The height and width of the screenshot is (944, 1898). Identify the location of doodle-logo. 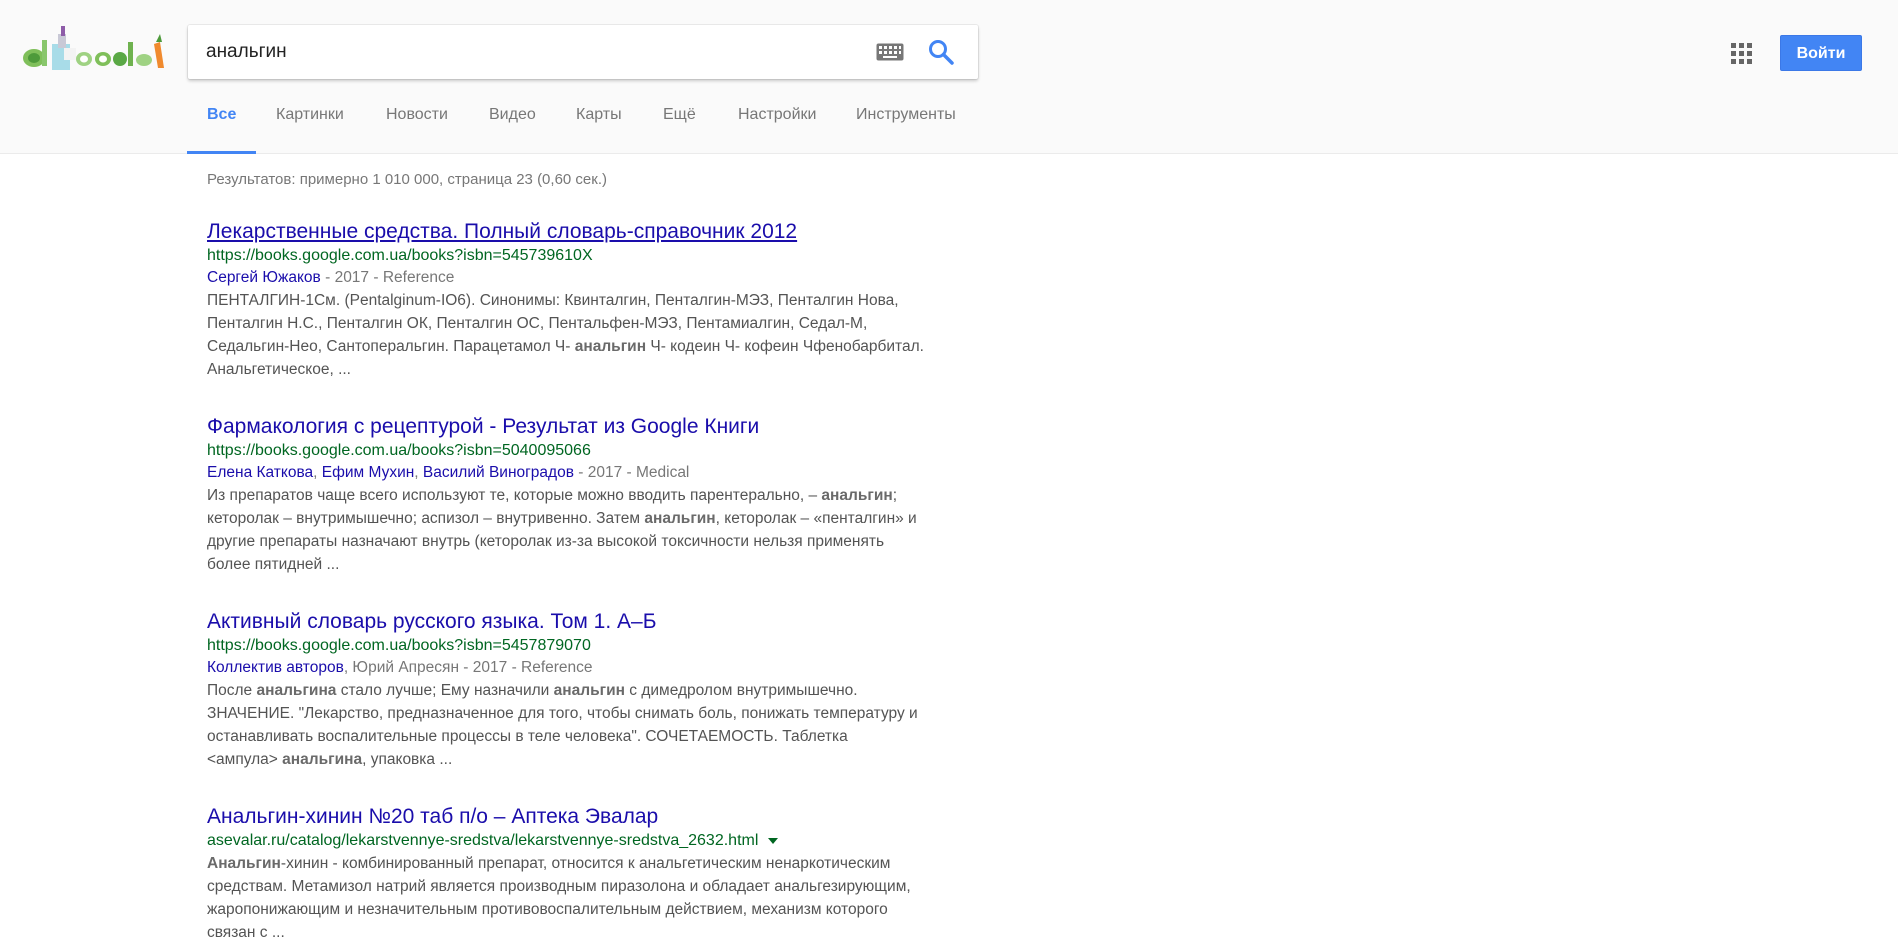
(90, 49).